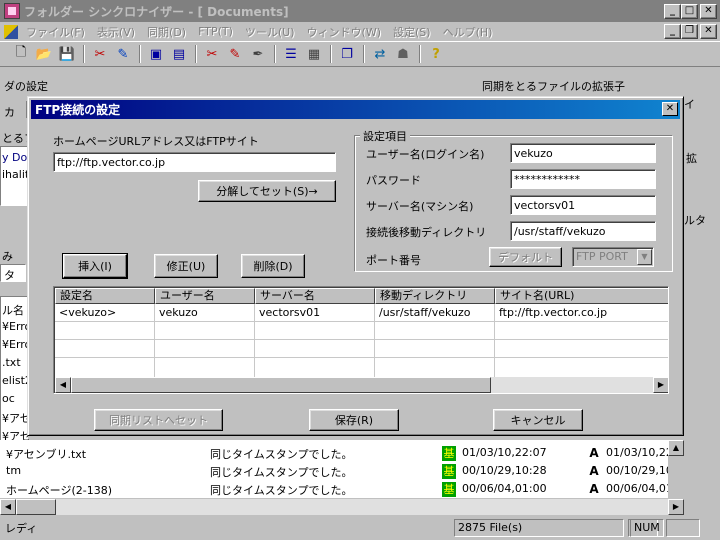 The height and width of the screenshot is (540, 720). What do you see at coordinates (7, 256) in the screenshot?
I see `bg-fragment: み` at bounding box center [7, 256].